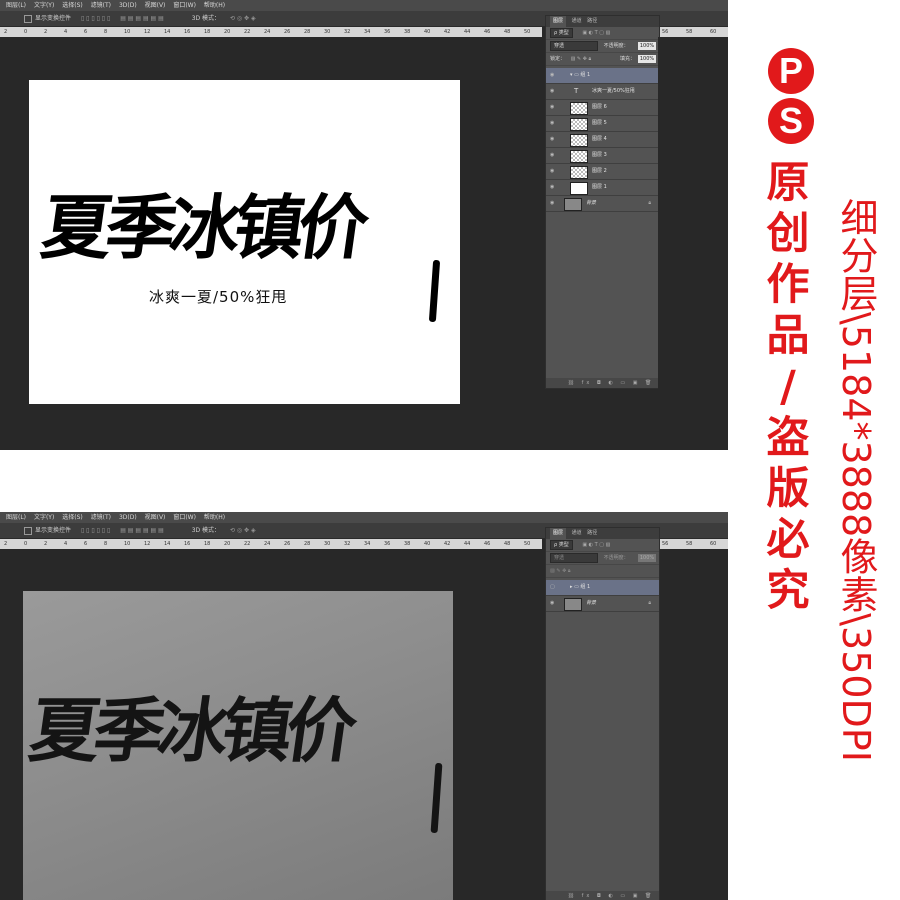 The image size is (900, 900). I want to click on layer-row: ◉ 图层 3, so click(602, 156).